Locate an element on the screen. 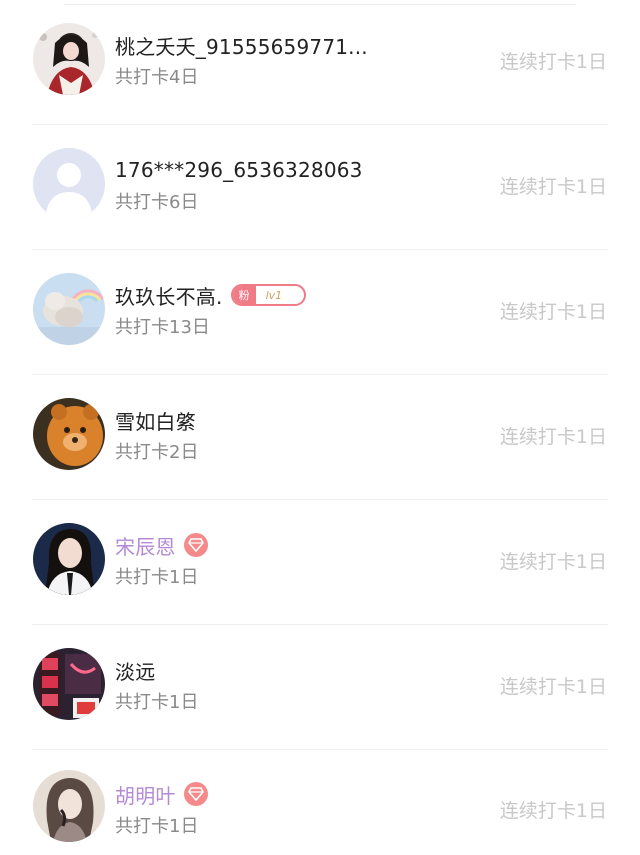  name-line: 176***296_6536328063 is located at coordinates (239, 170).